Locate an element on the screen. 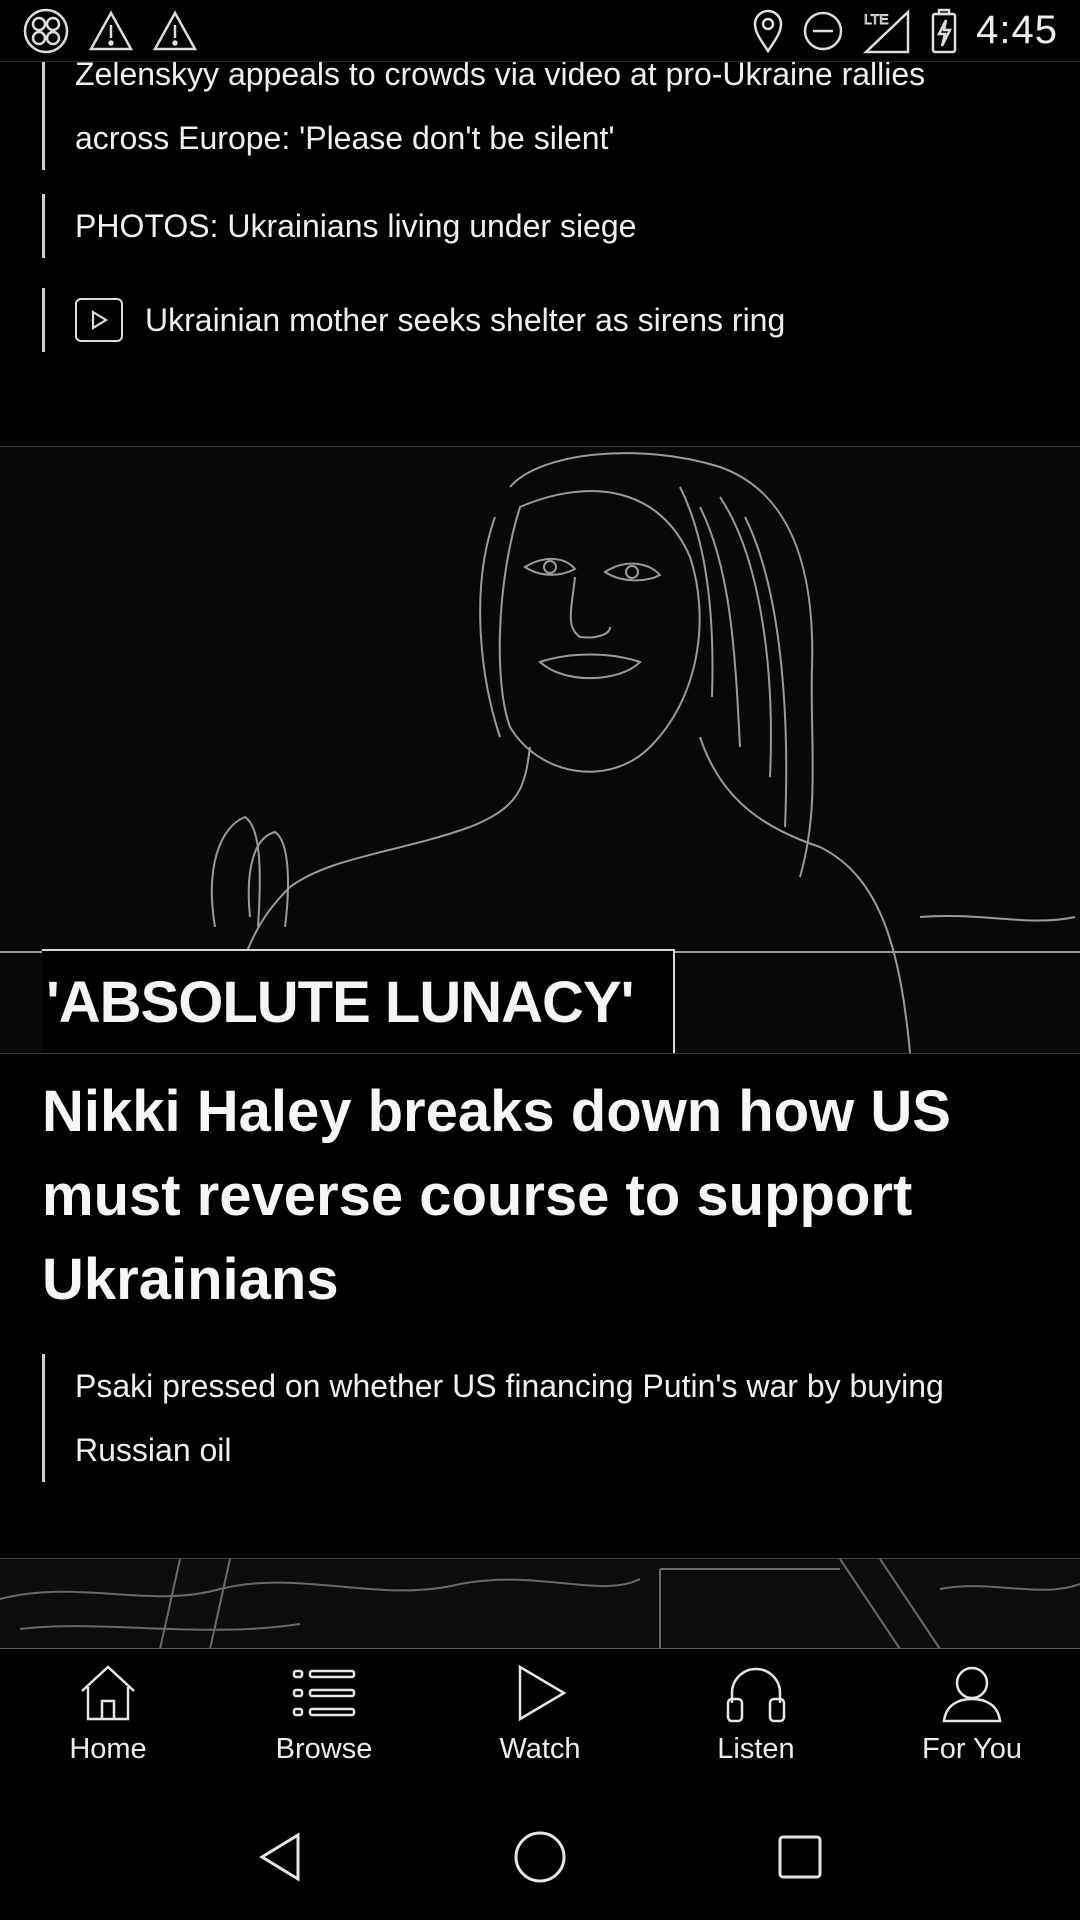  nav-for-you: For You is located at coordinates (972, 1722).